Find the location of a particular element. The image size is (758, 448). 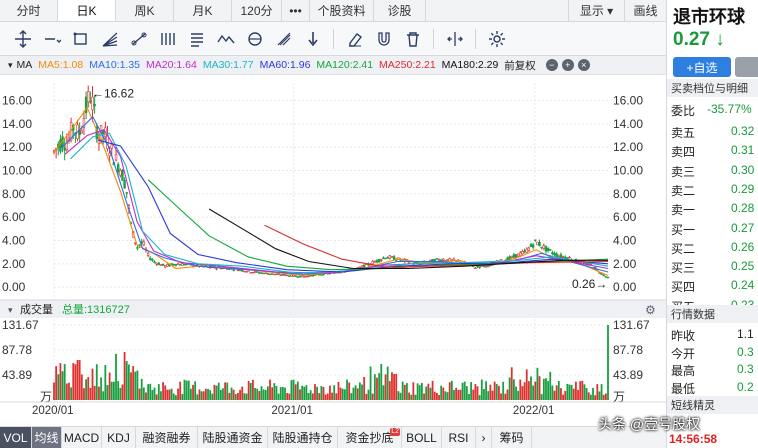

indicator-tab-11: 筹码 is located at coordinates (512, 437).